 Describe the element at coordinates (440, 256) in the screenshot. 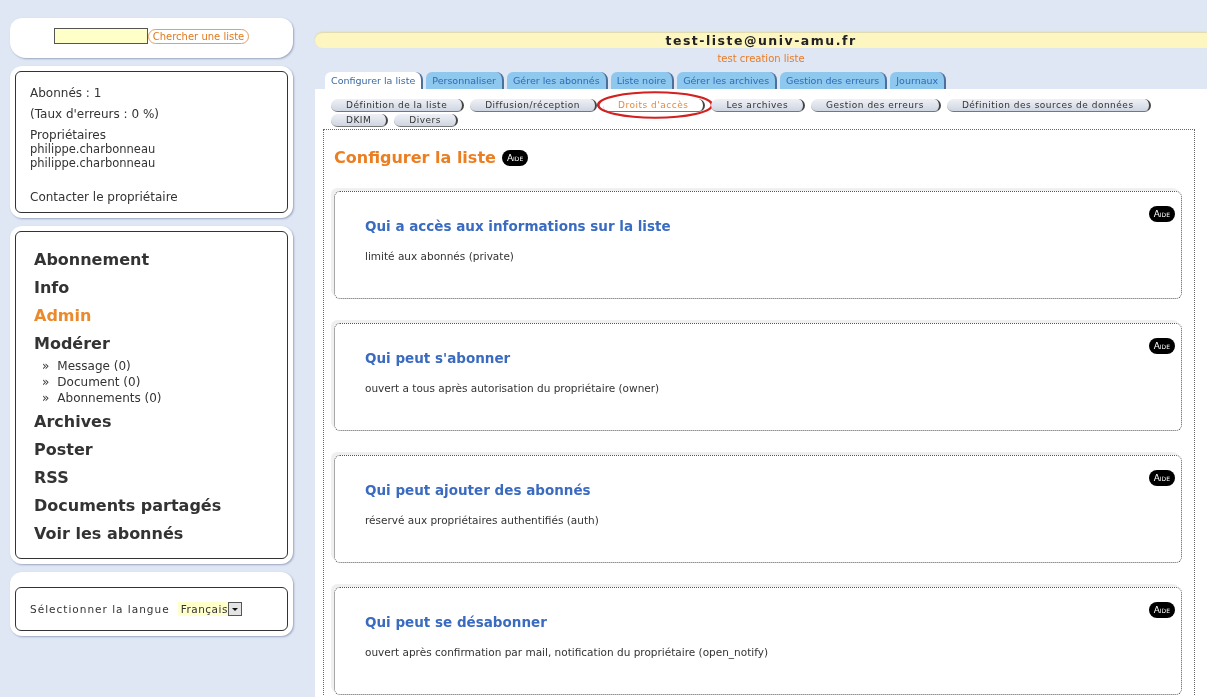

I see `setting-value: limité aux abonnés (private)` at that location.